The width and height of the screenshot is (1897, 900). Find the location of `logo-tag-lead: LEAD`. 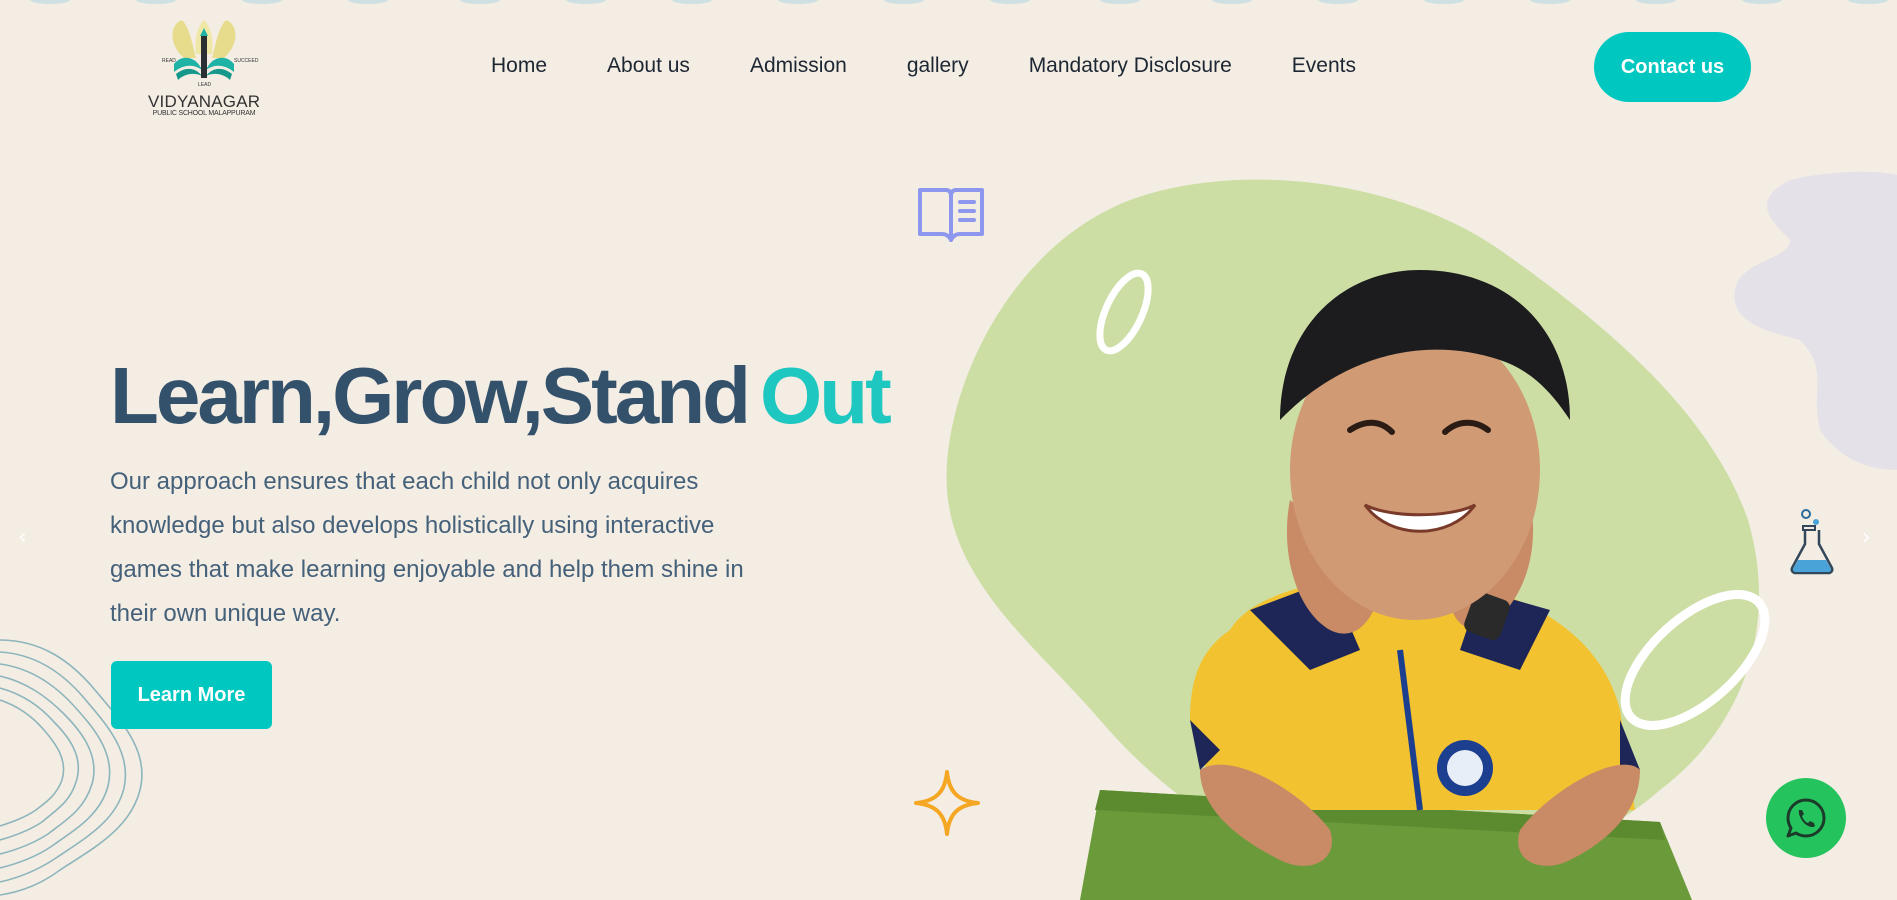

logo-tag-lead: LEAD is located at coordinates (205, 85).